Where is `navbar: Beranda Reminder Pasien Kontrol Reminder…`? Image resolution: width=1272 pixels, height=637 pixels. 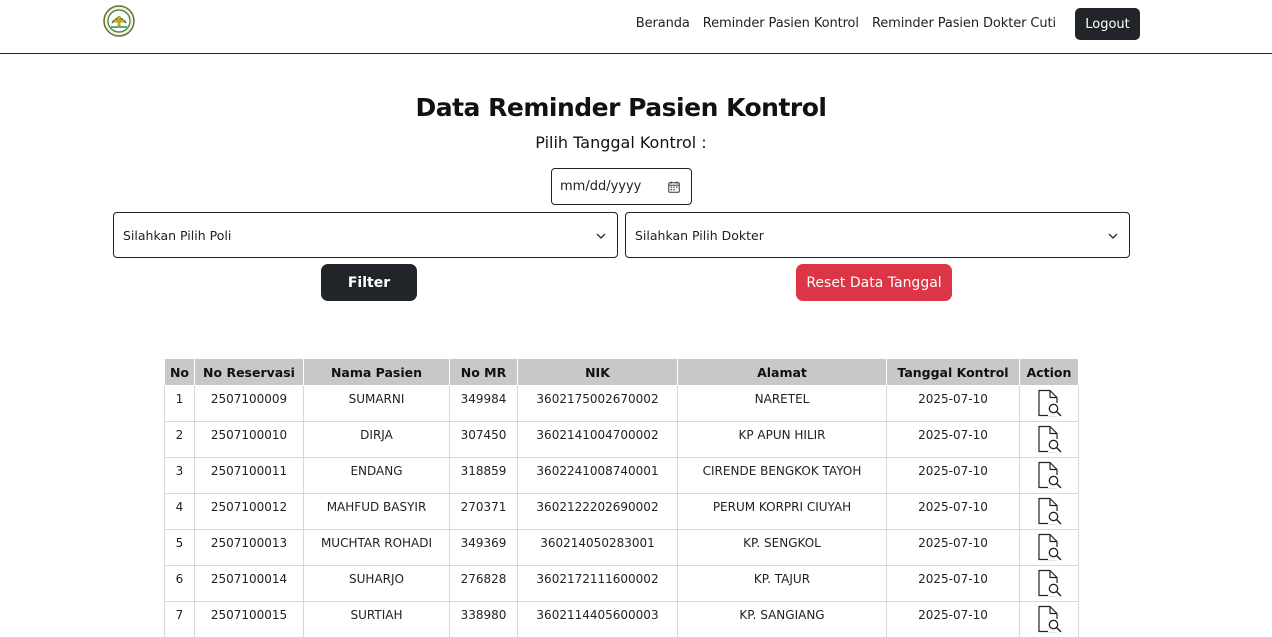 navbar: Beranda Reminder Pasien Kontrol Reminder… is located at coordinates (636, 27).